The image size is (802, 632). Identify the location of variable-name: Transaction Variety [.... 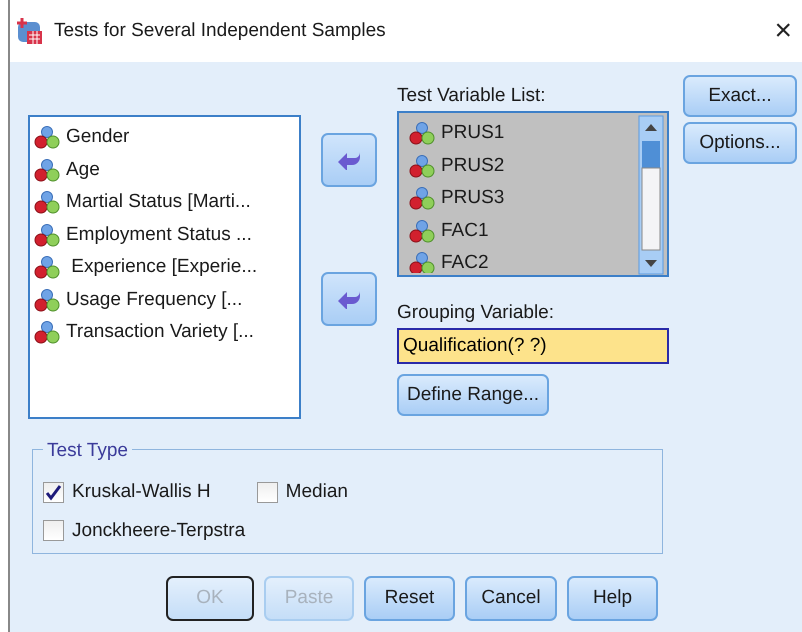
(160, 332).